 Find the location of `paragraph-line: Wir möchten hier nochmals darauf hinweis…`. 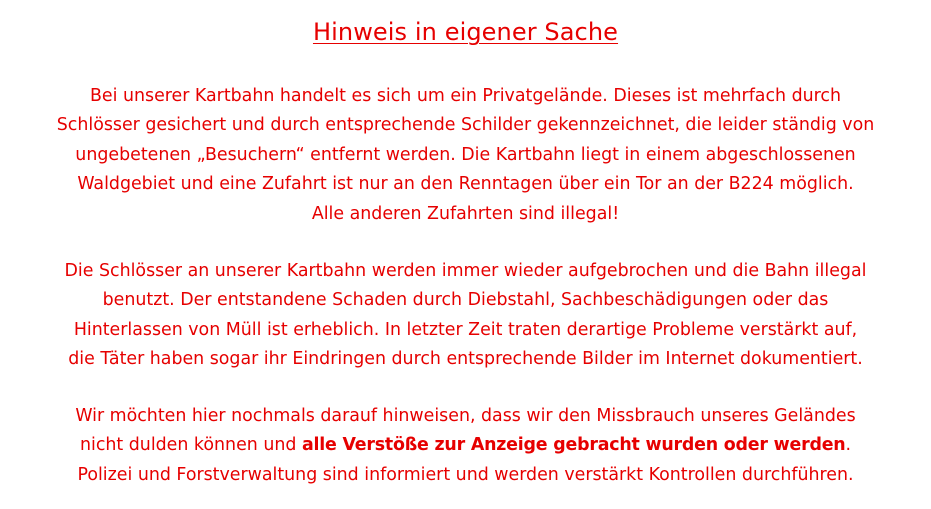

paragraph-line: Wir möchten hier nochmals darauf hinweis… is located at coordinates (465, 416).